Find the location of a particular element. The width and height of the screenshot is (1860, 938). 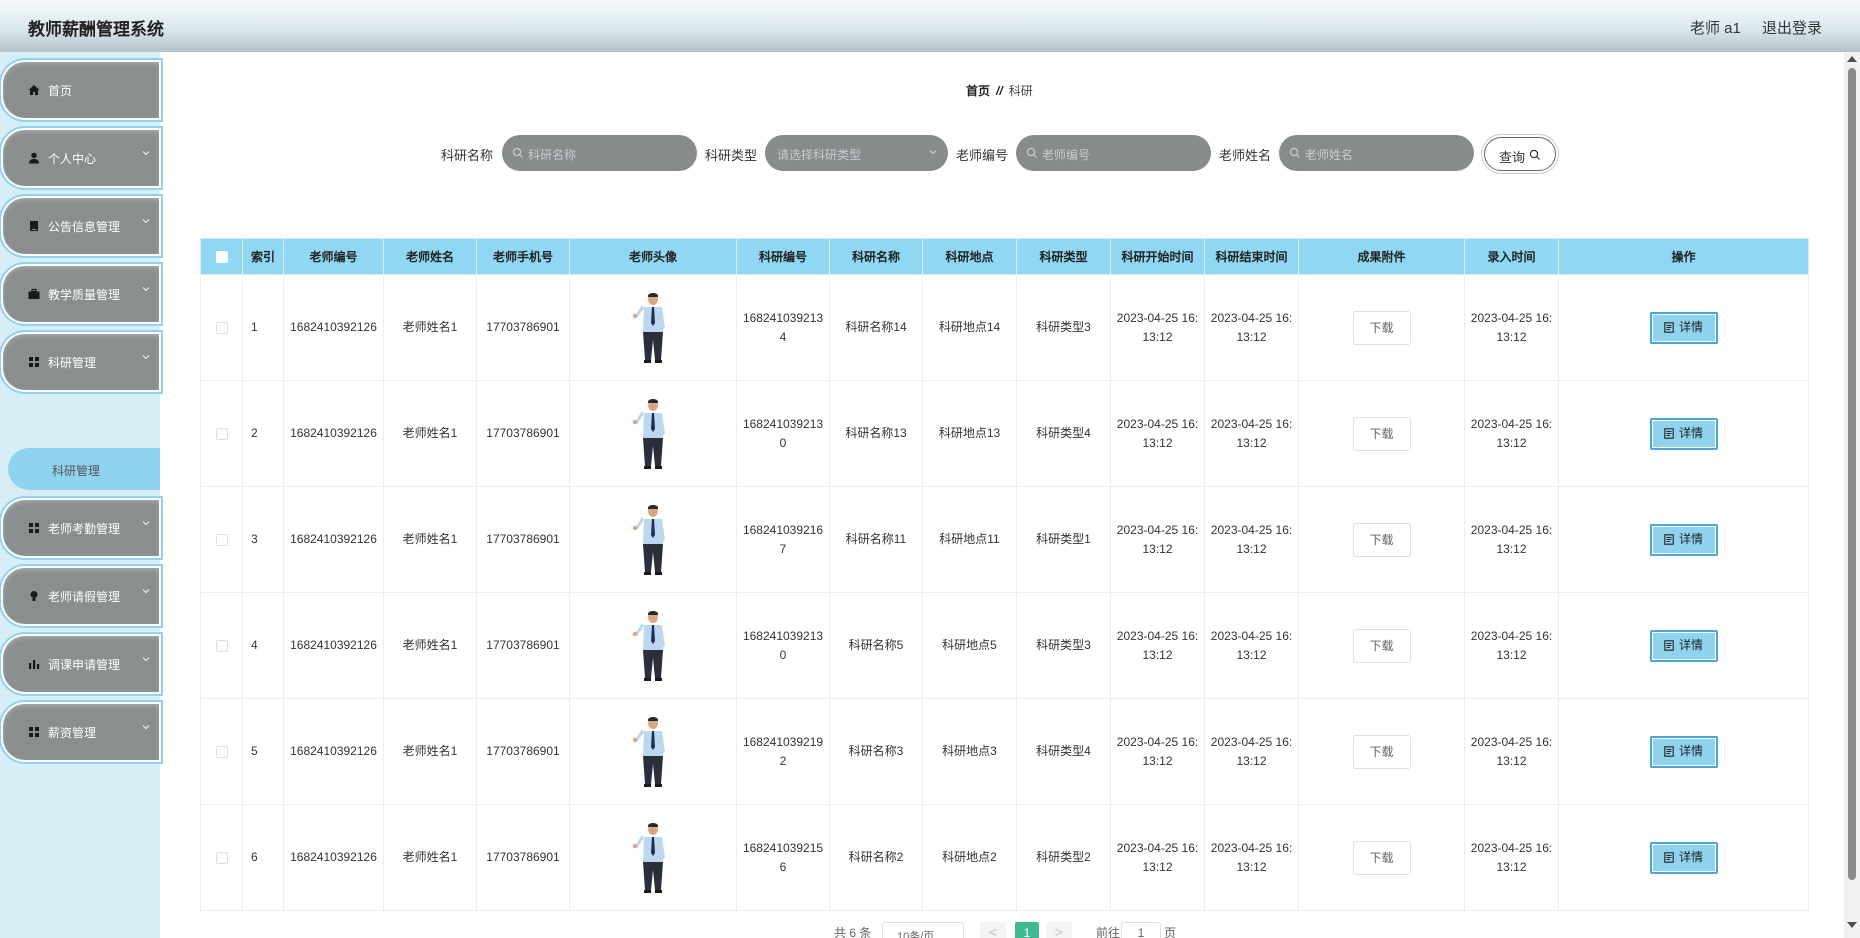

sidebar-item-research: 科研管理 is located at coordinates (81, 362).